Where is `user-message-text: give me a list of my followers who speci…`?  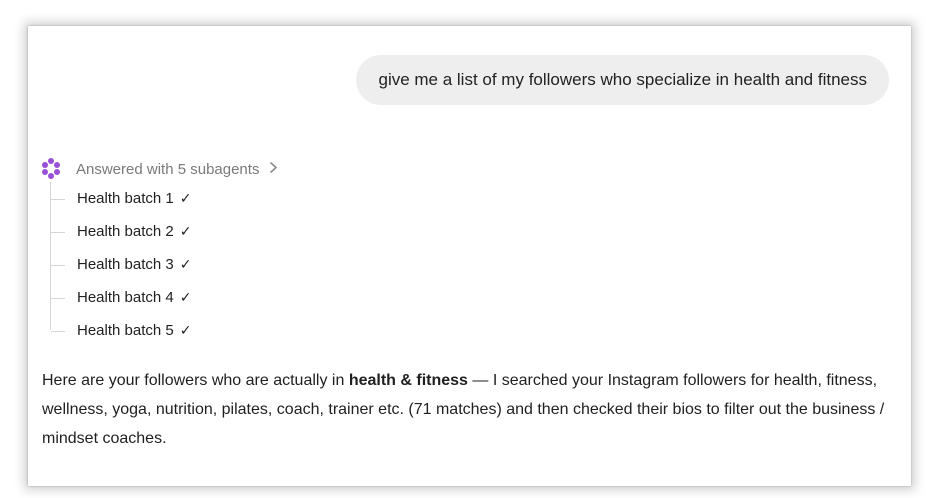
user-message-text: give me a list of my followers who speci… is located at coordinates (622, 79).